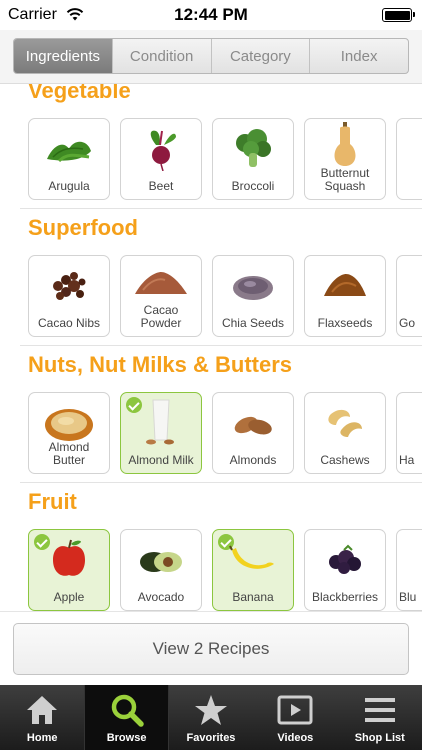 Image resolution: width=422 pixels, height=750 pixels. Describe the element at coordinates (295, 738) in the screenshot. I see `tab-label: Videos` at that location.